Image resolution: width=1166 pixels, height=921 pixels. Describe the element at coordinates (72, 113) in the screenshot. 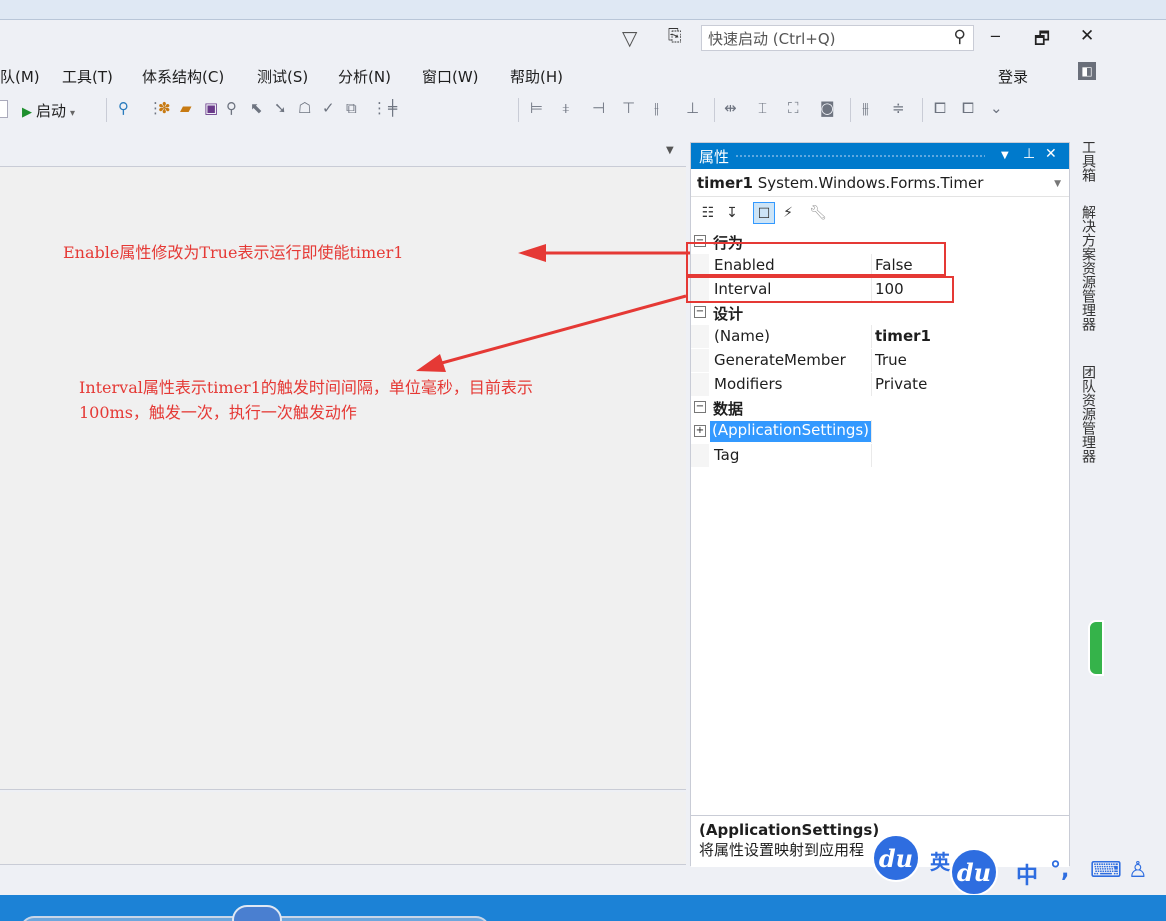

I see `start-dropdown-icon: ▾` at that location.